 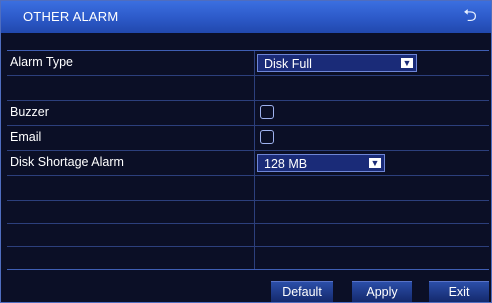 What do you see at coordinates (29, 112) in the screenshot?
I see `buzzer-label: Buzzer` at bounding box center [29, 112].